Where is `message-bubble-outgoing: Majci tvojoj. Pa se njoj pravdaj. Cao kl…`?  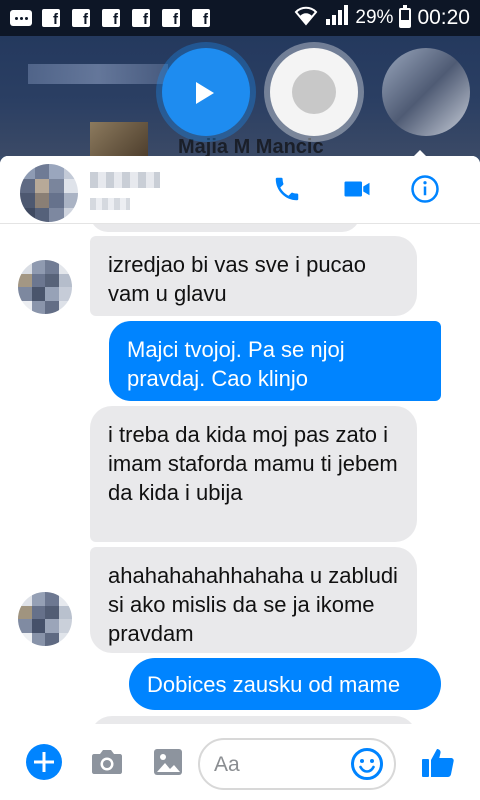 message-bubble-outgoing: Majci tvojoj. Pa se njoj pravdaj. Cao kl… is located at coordinates (275, 361).